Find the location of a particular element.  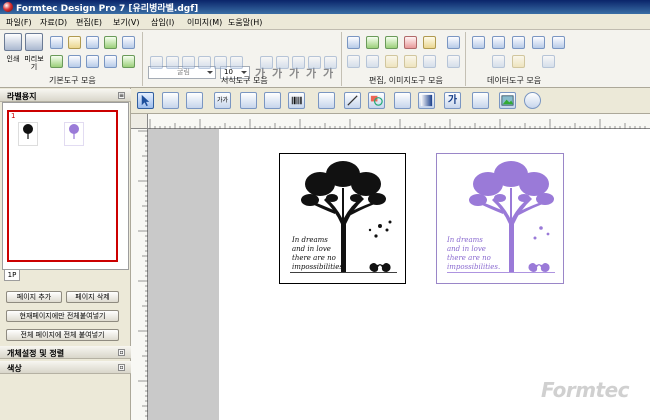

database-last-icon is located at coordinates (558, 42).